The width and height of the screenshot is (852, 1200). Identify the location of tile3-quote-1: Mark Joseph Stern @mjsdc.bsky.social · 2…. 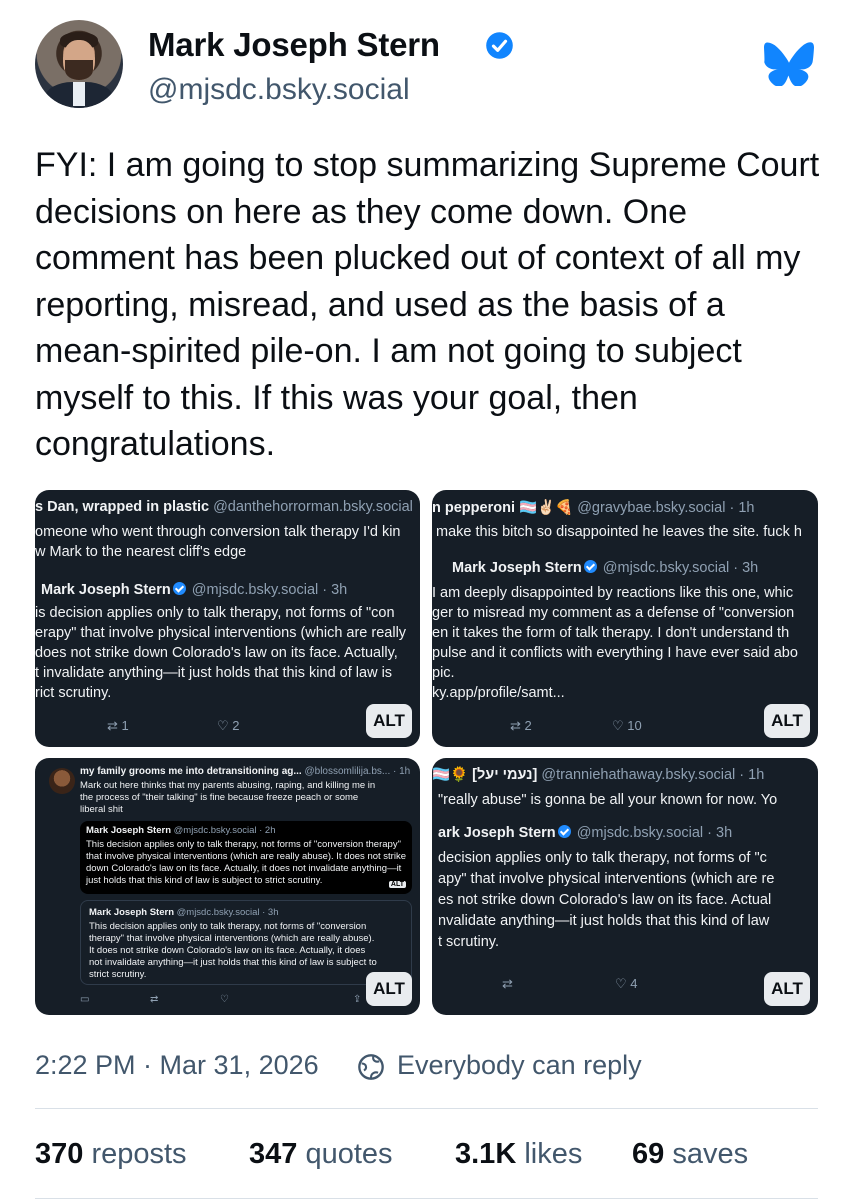
(246, 857).